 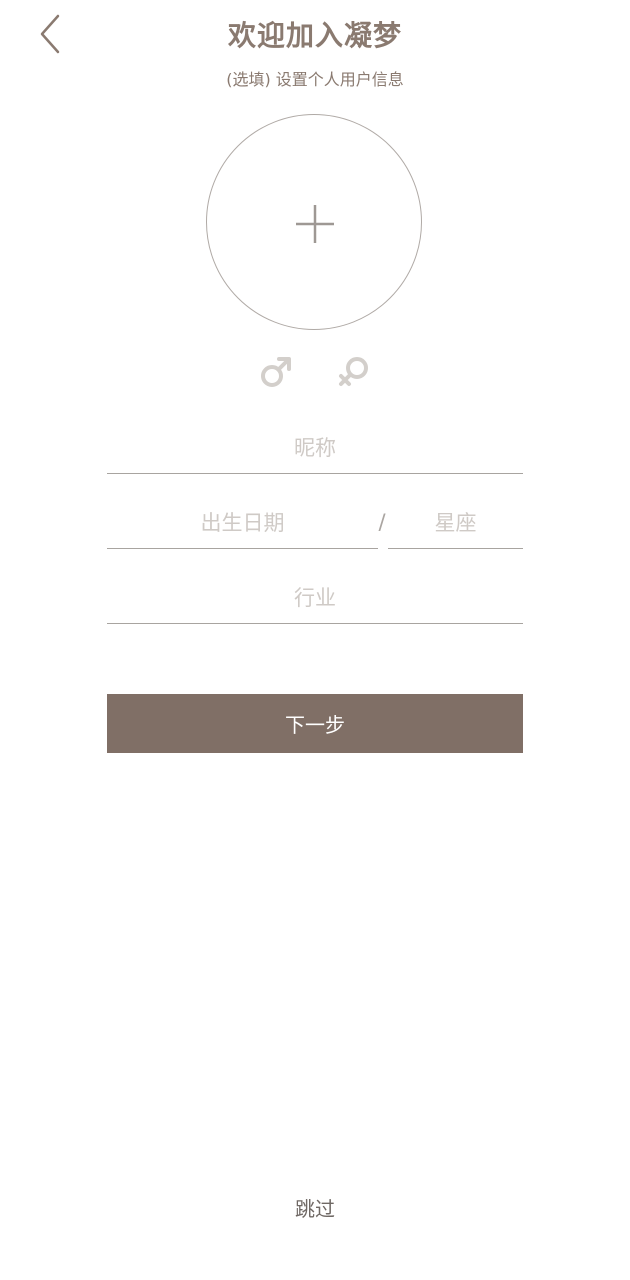 What do you see at coordinates (315, 598) in the screenshot?
I see `industry-input` at bounding box center [315, 598].